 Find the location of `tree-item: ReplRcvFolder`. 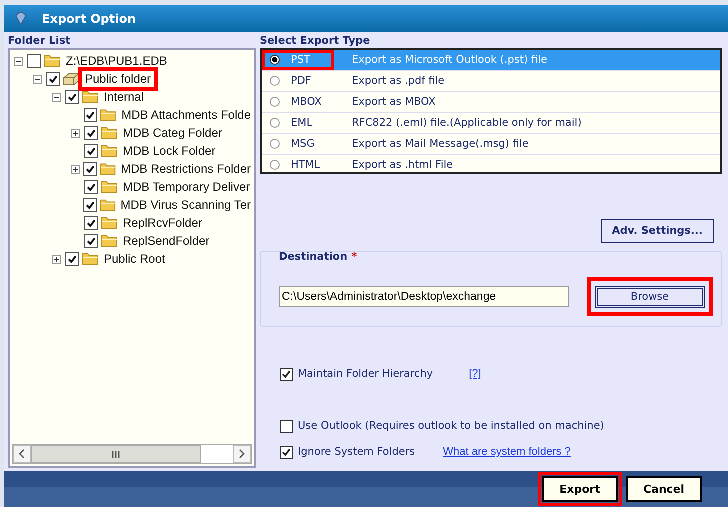

tree-item: ReplRcvFolder is located at coordinates (163, 223).